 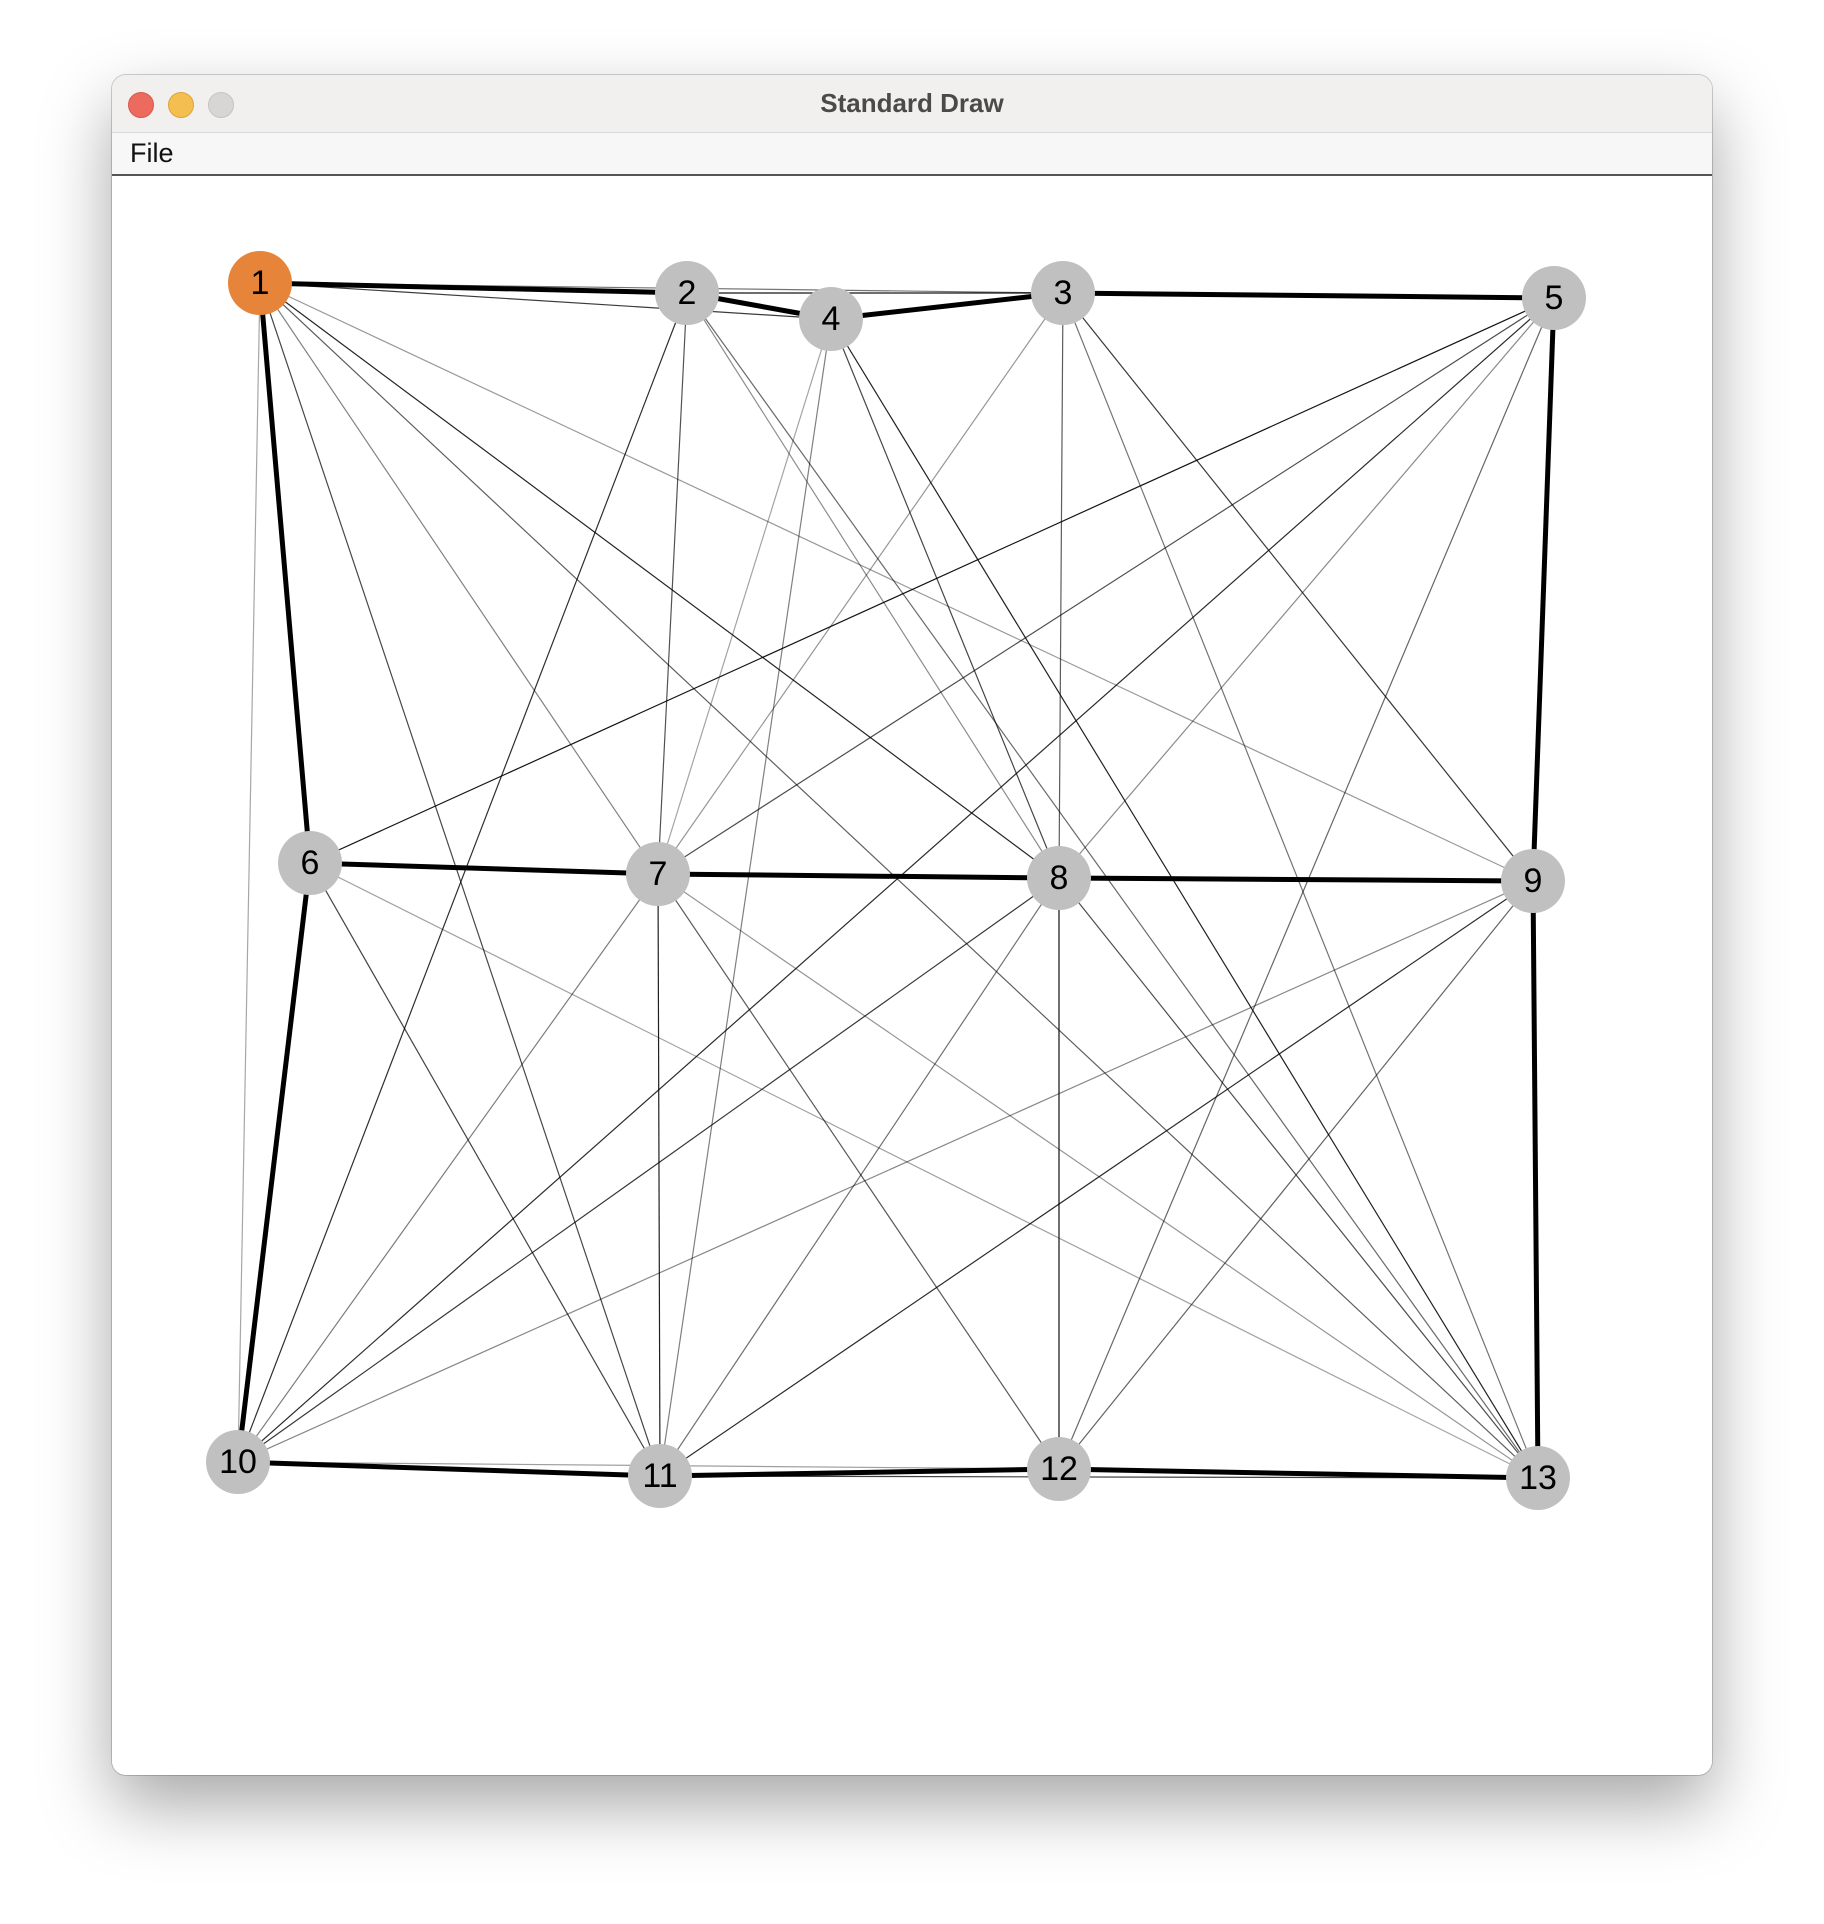 I want to click on graph-node-6: 6, so click(x=310, y=863).